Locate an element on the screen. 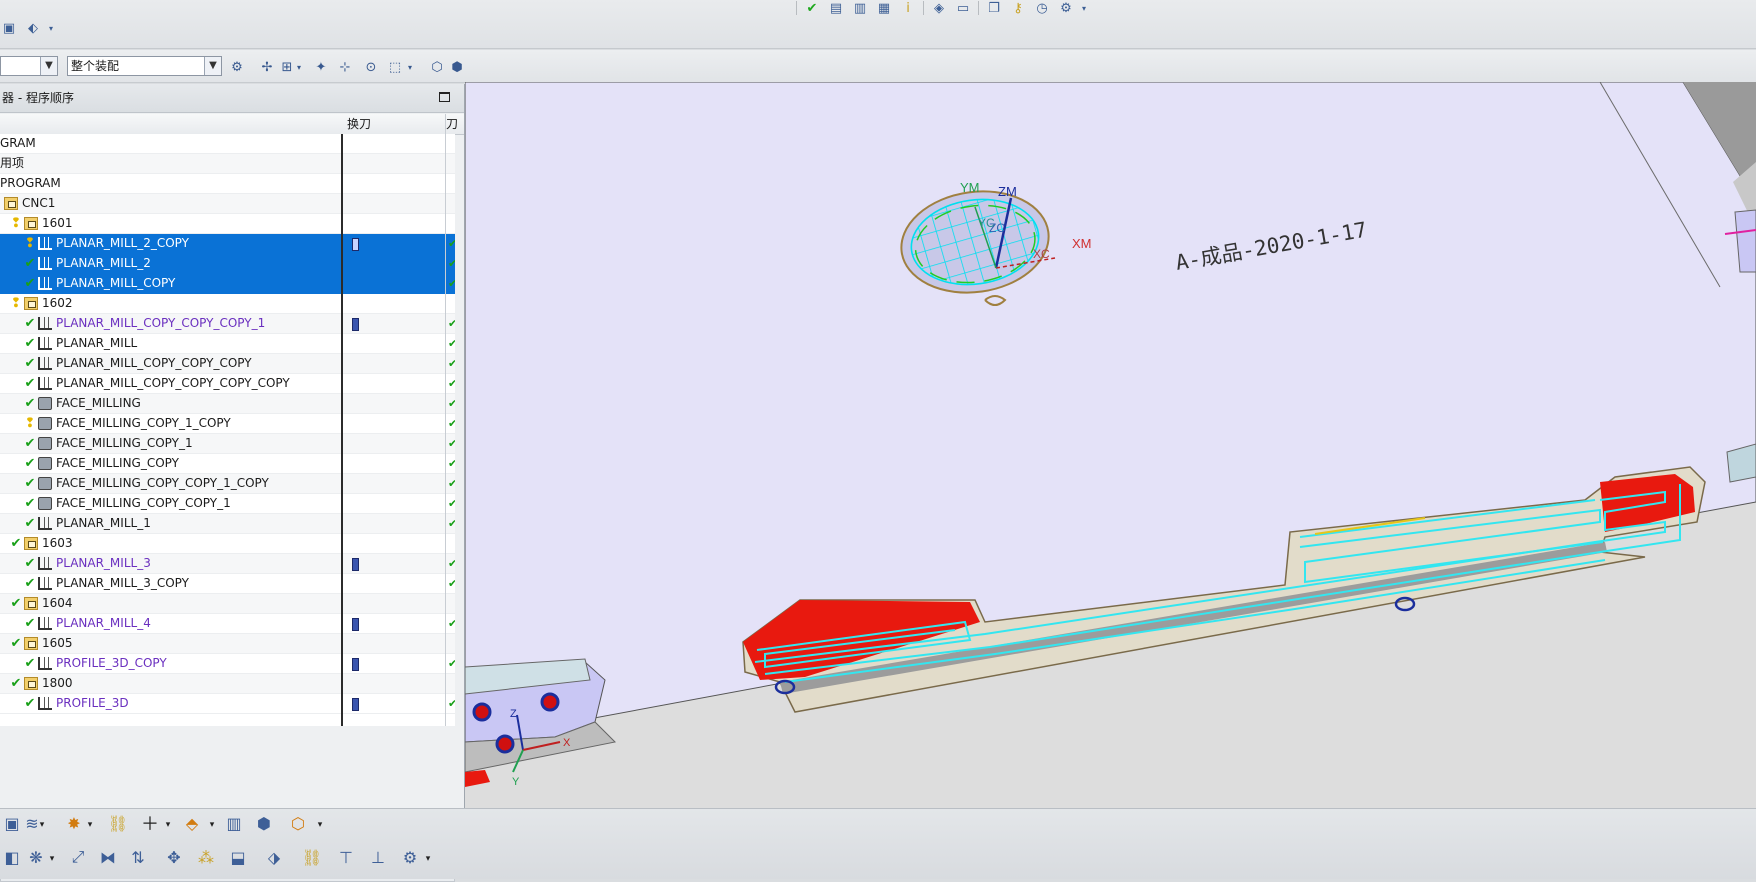 This screenshot has height=882, width=1756. tree-row: ✔ FACE_MILLING_COPY ✔ is located at coordinates (227, 464).